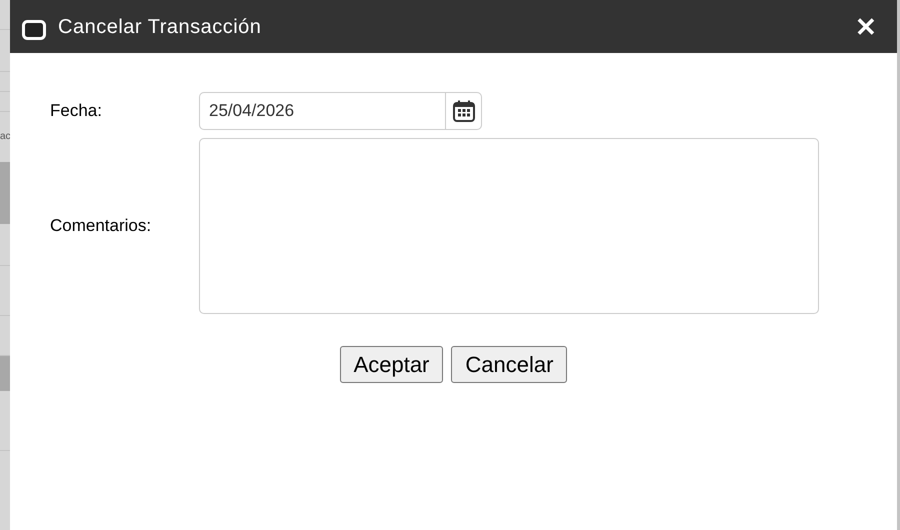 The image size is (900, 530). I want to click on date-field: 25/04/2026, so click(322, 111).